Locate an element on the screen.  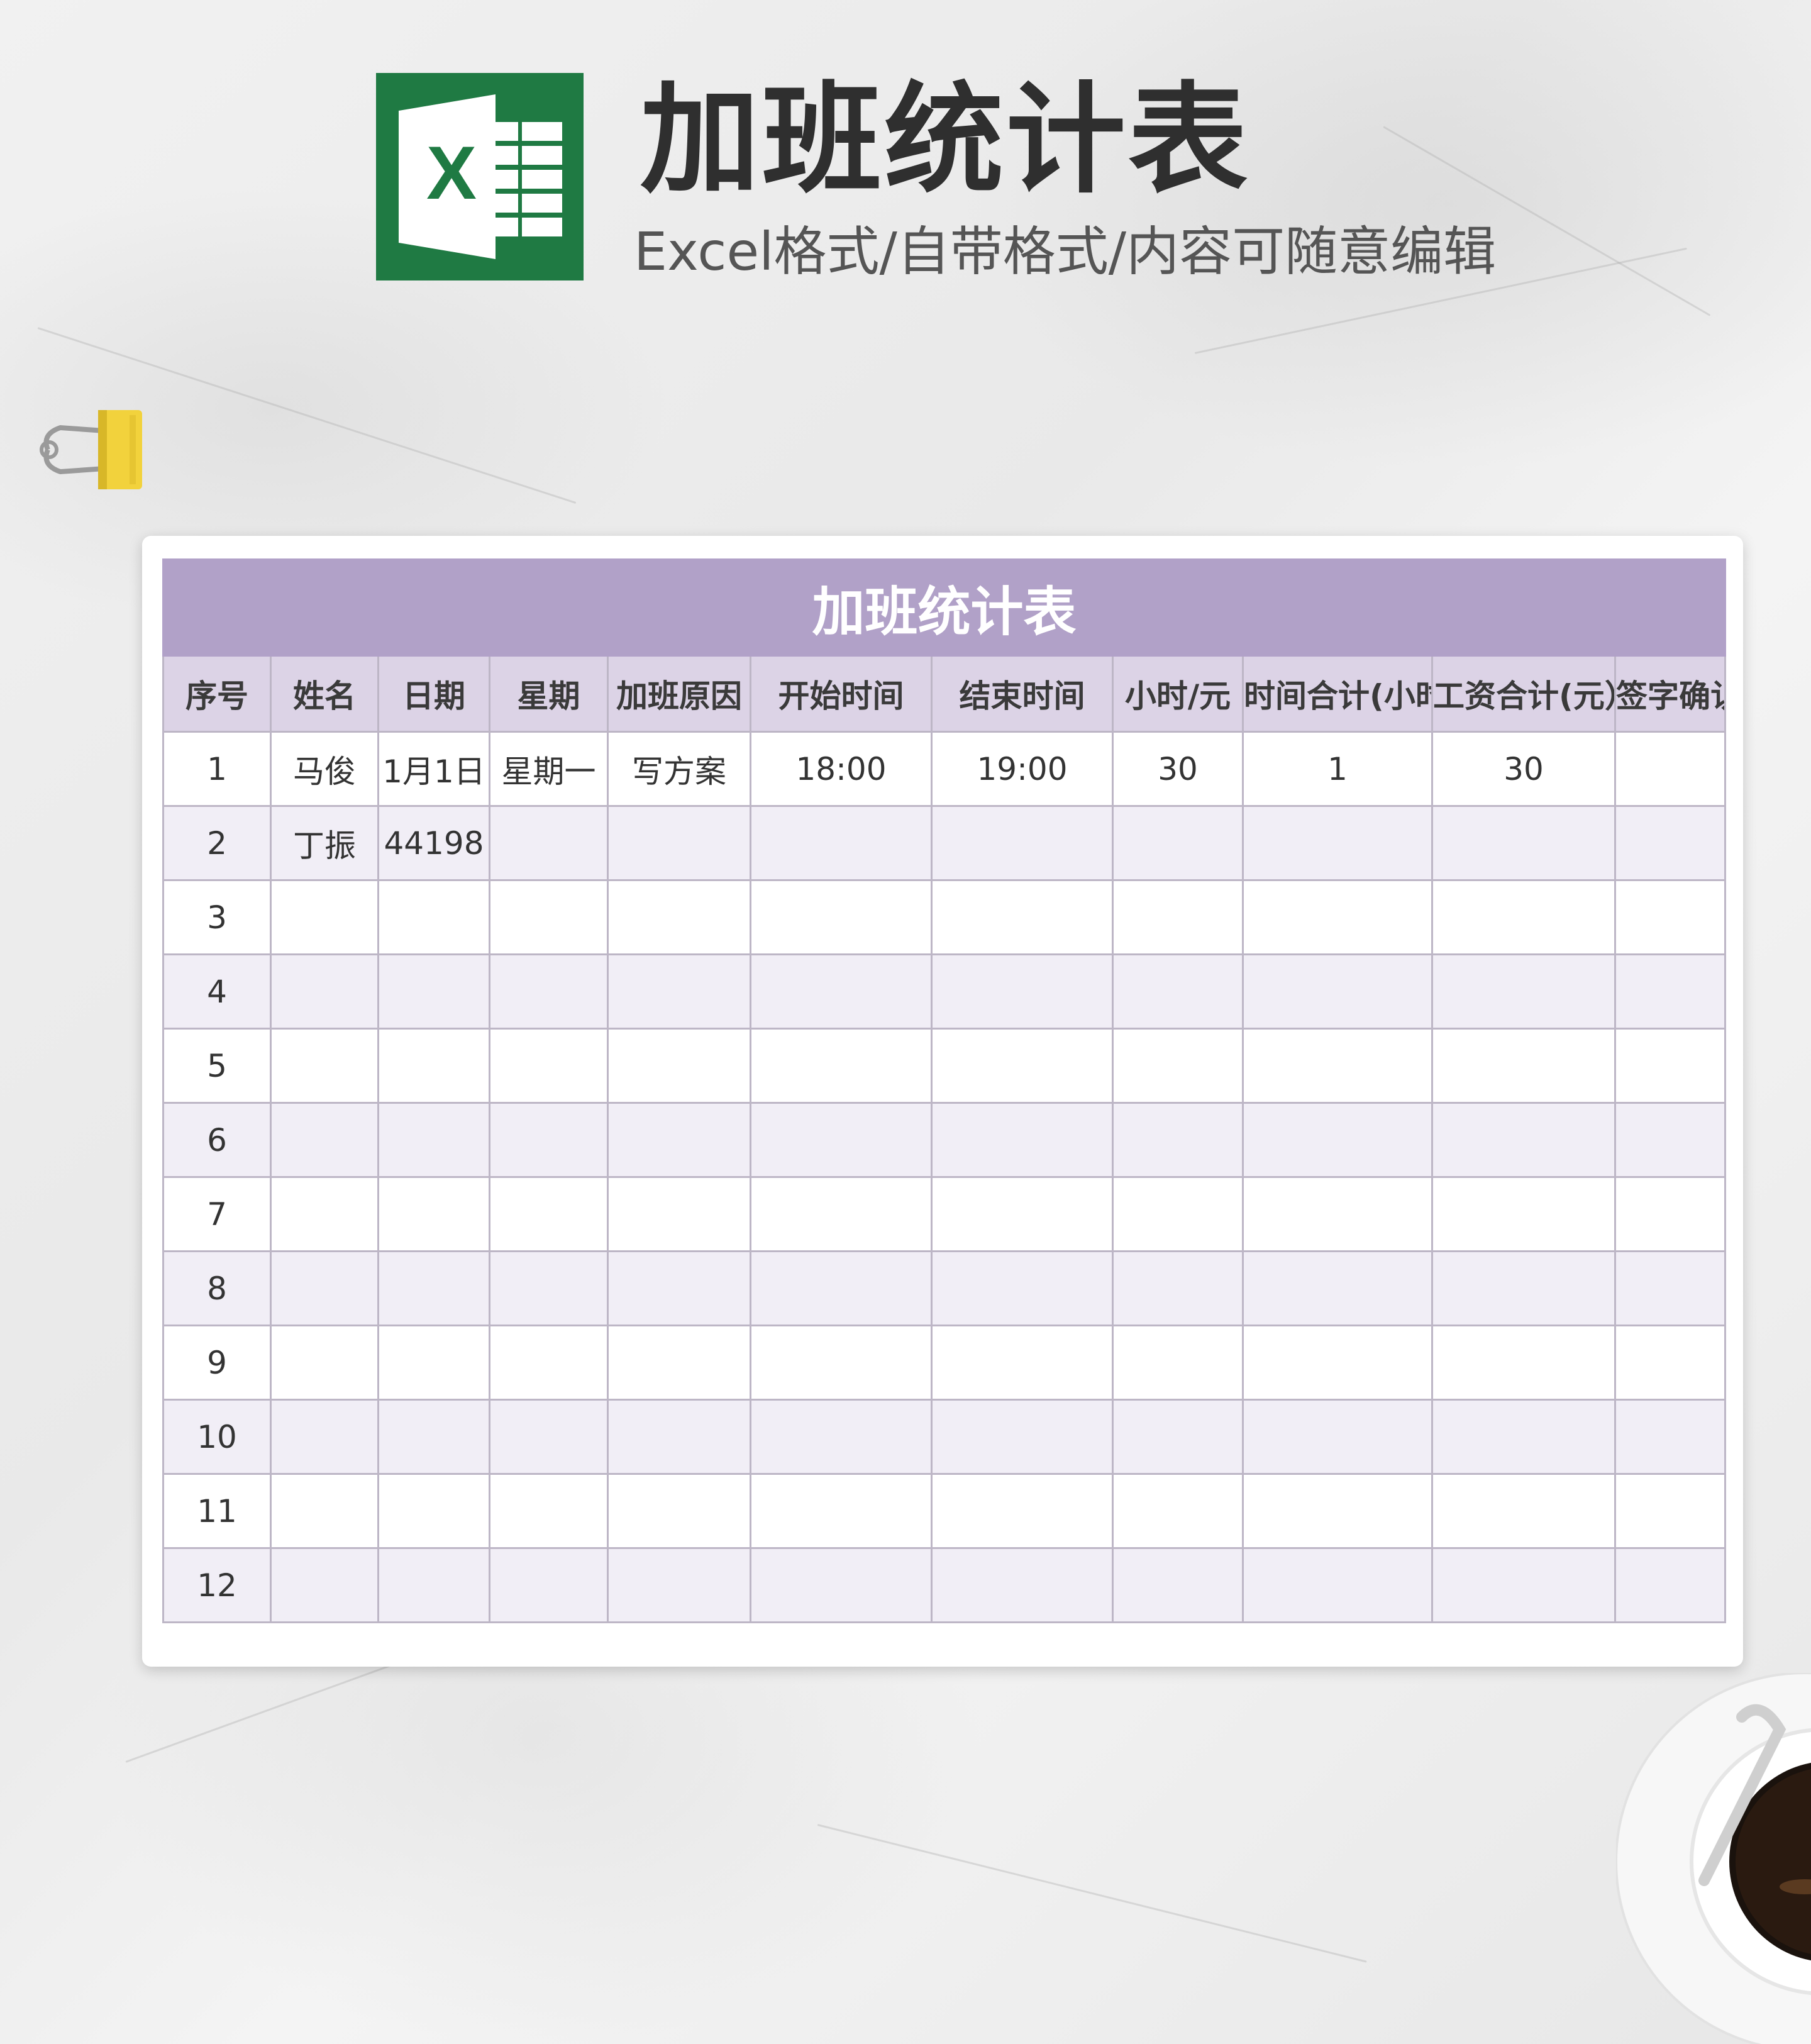
table-cell: 丁振 is located at coordinates (324, 843).